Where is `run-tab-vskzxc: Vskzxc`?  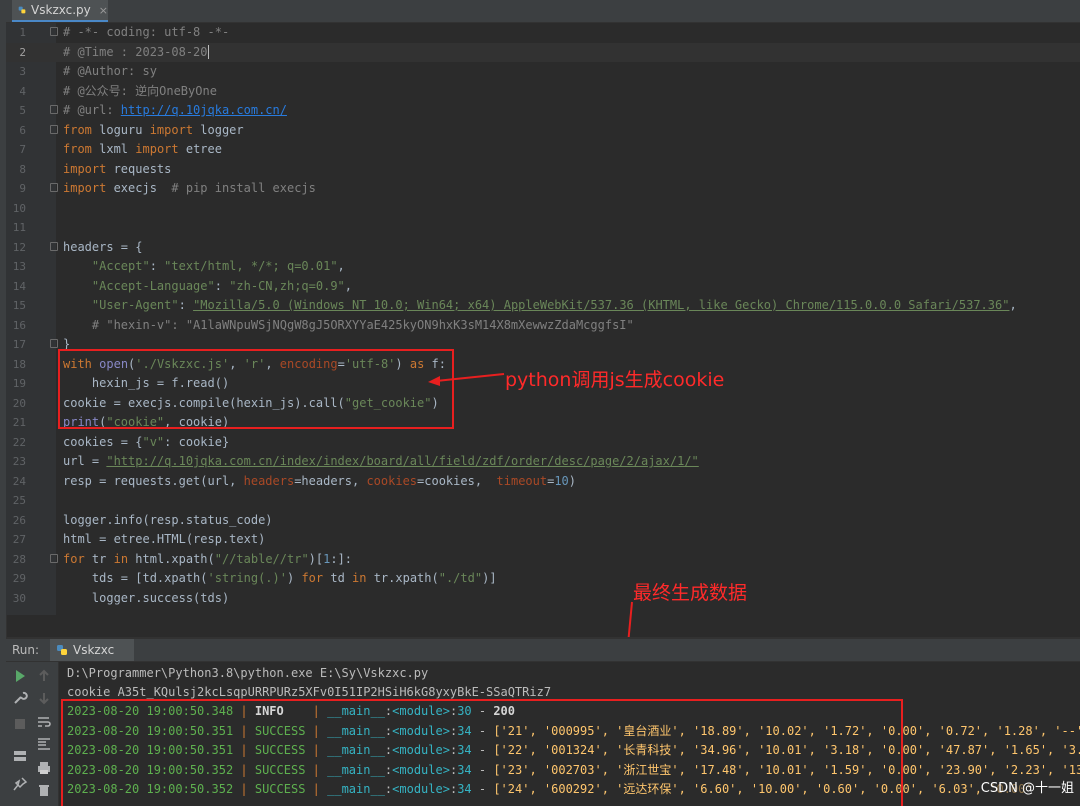
run-tab-vskzxc: Vskzxc is located at coordinates (92, 650).